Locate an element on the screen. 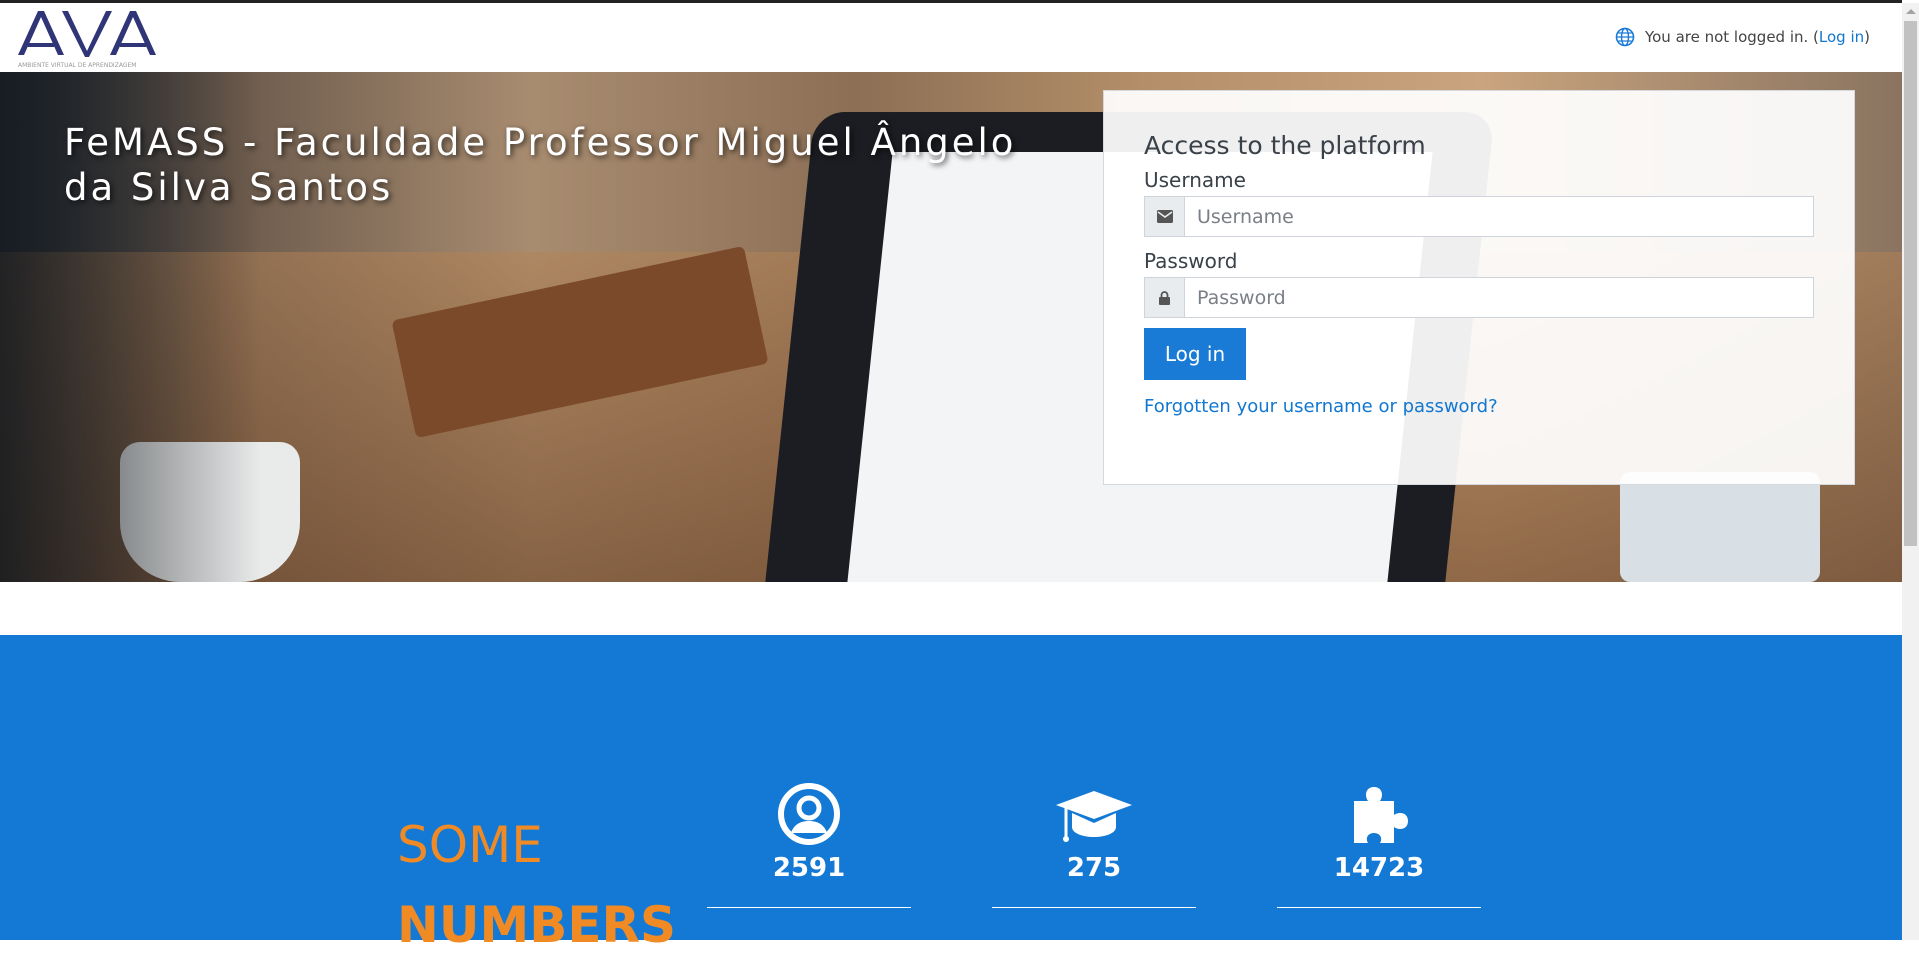 This screenshot has width=1919, height=965. username-input is located at coordinates (1499, 216).